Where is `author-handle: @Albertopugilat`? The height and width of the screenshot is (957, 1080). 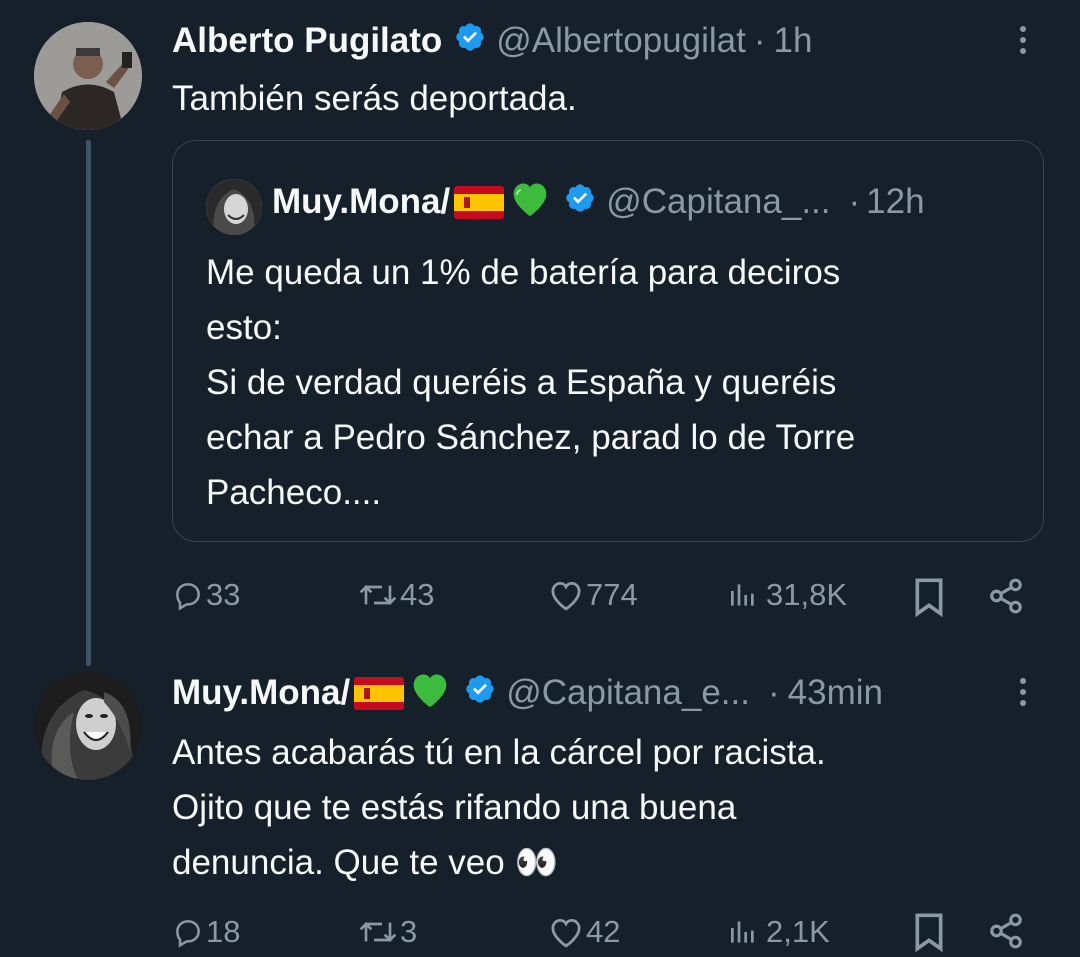 author-handle: @Albertopugilat is located at coordinates (621, 41).